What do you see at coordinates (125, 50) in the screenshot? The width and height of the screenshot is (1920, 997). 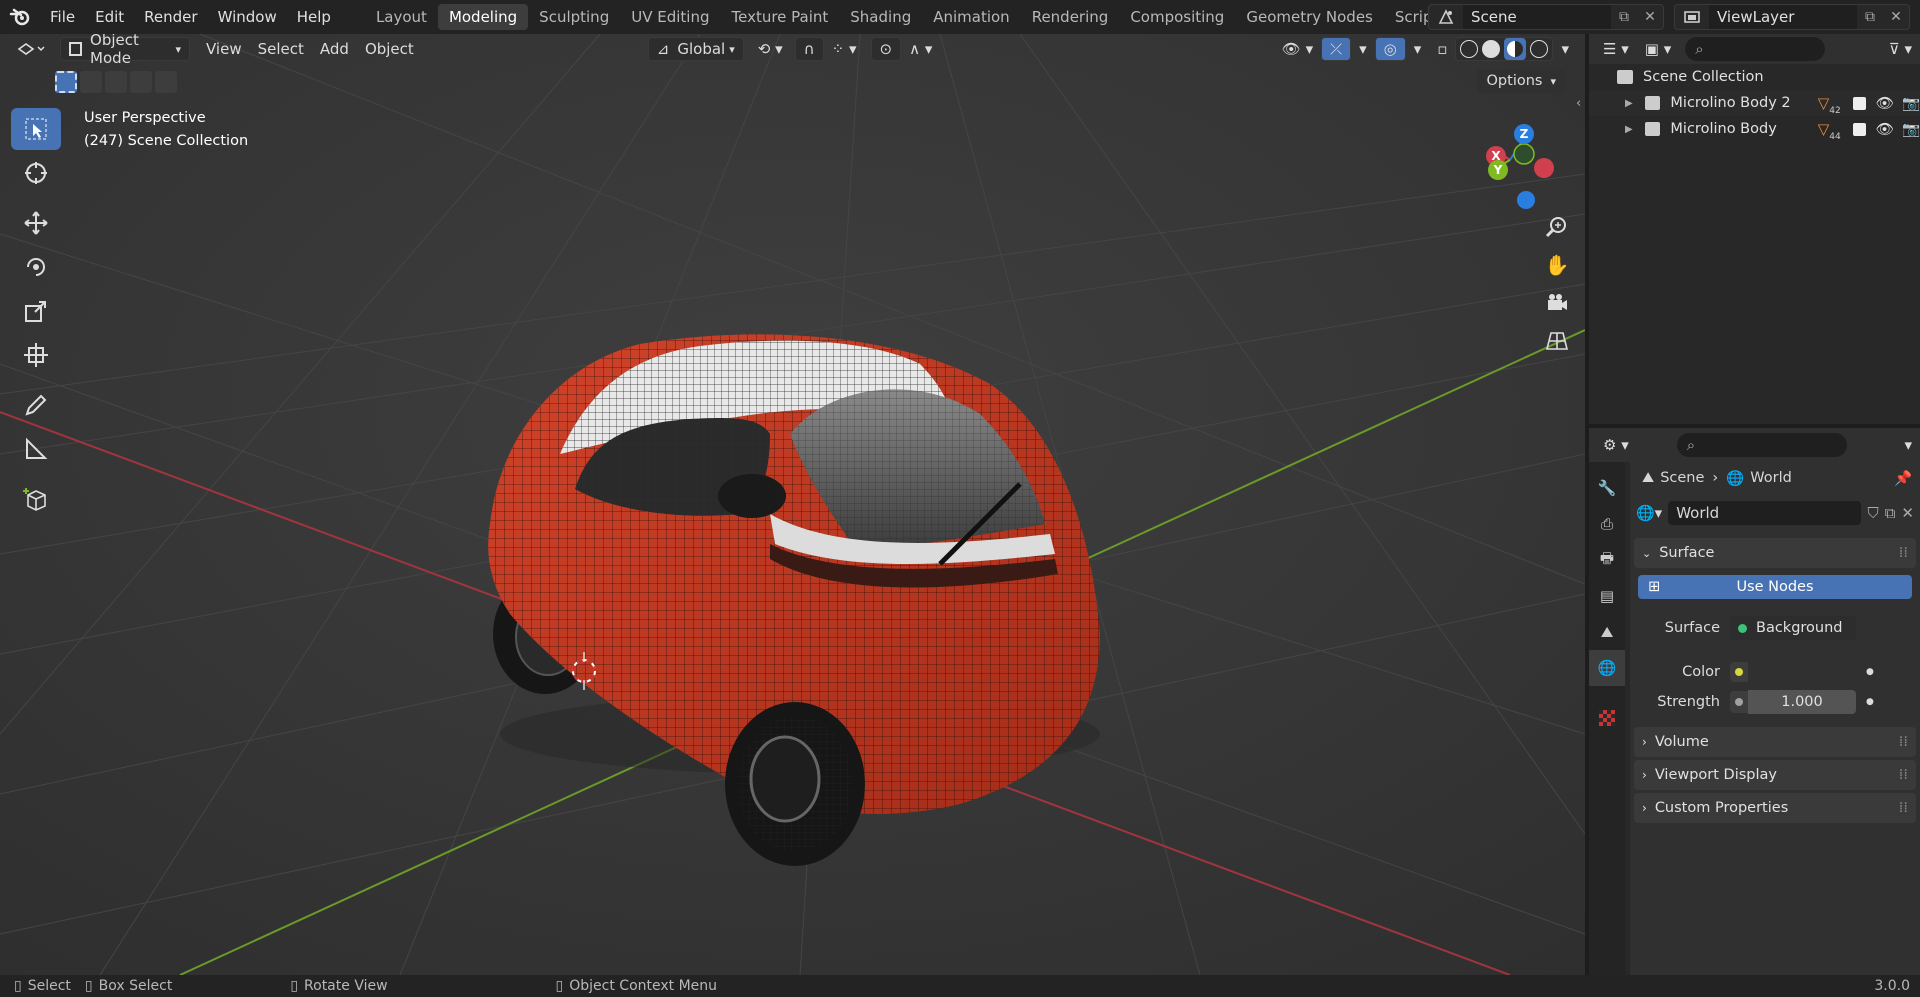 I see `mode-selector: Object Mode ▾` at bounding box center [125, 50].